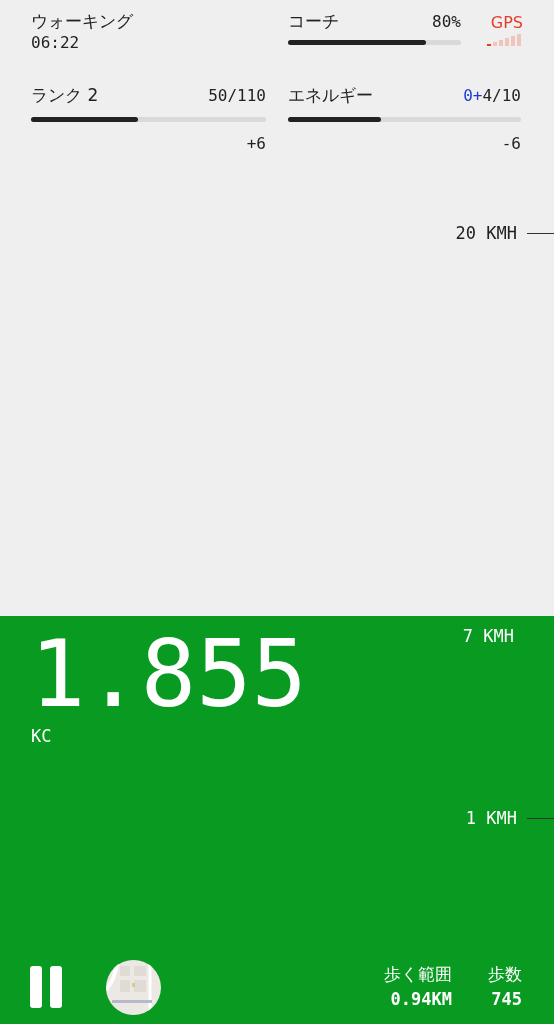 Image resolution: width=554 pixels, height=1024 pixels. What do you see at coordinates (255, 143) in the screenshot?
I see `rank-delta: +6` at bounding box center [255, 143].